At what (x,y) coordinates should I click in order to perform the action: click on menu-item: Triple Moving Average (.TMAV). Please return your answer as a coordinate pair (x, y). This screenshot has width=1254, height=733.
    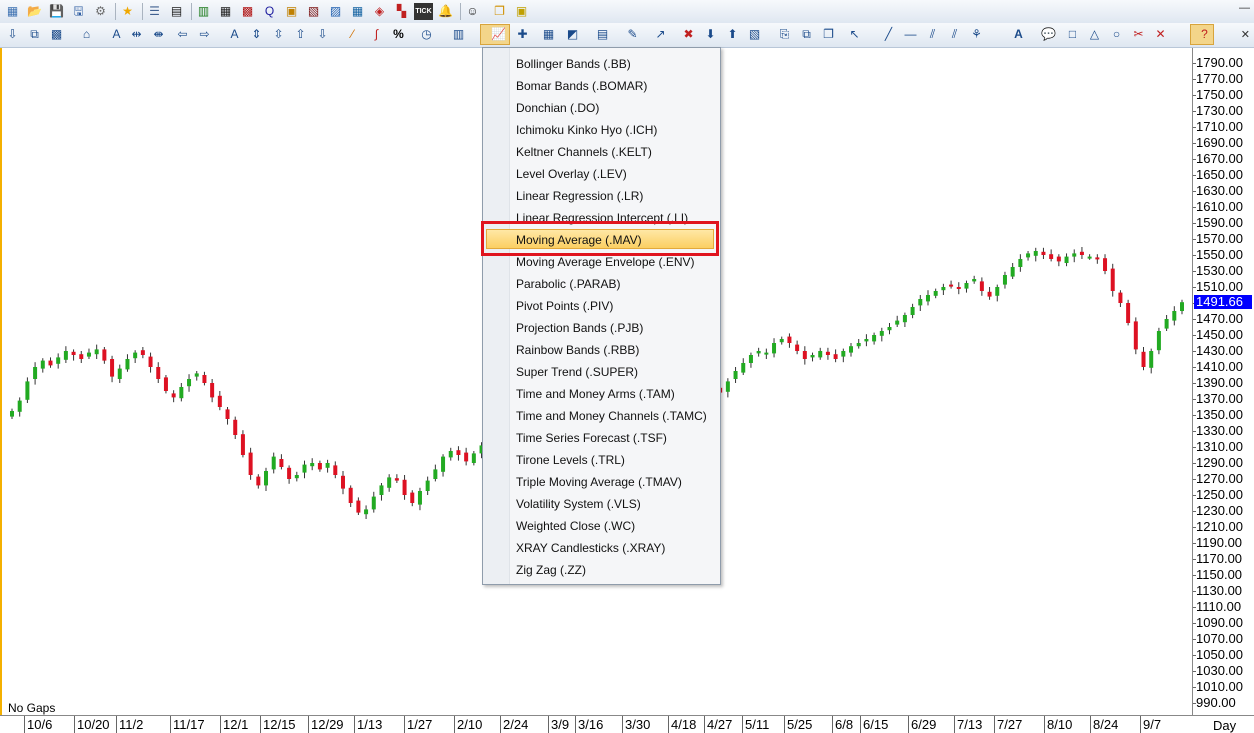
    Looking at the image, I should click on (599, 482).